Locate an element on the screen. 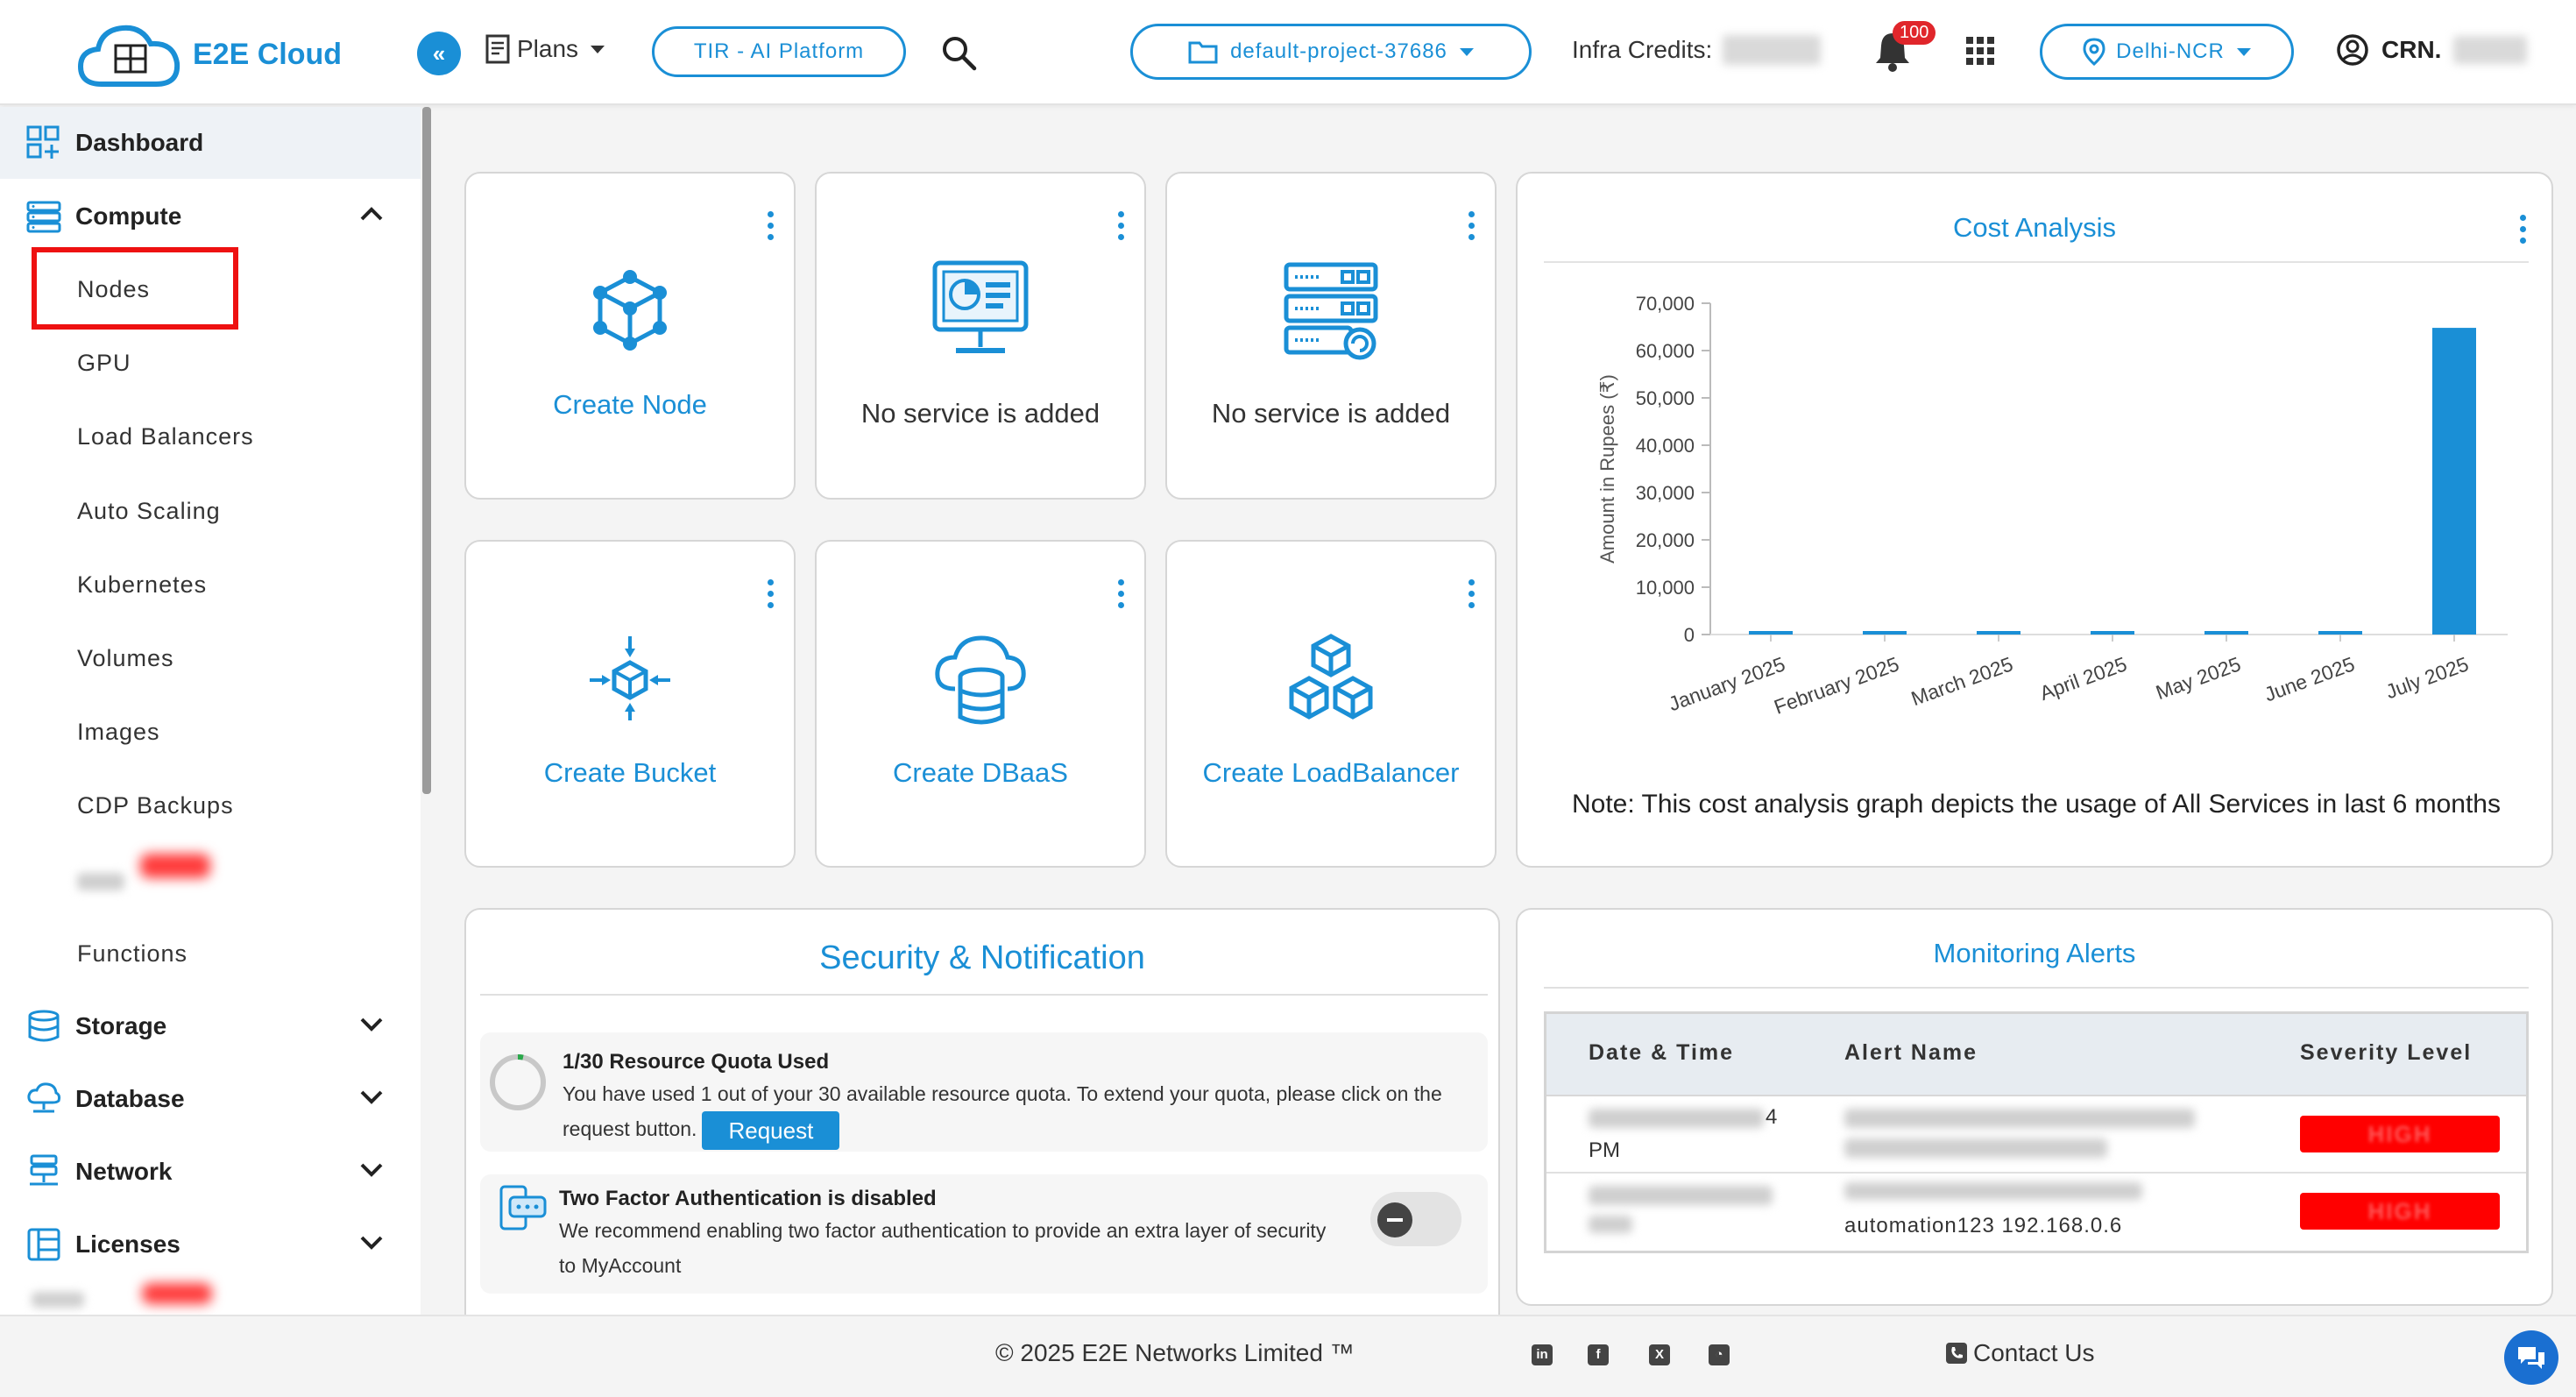 This screenshot has width=2576, height=1397. database-cloud-icon is located at coordinates (44, 1098).